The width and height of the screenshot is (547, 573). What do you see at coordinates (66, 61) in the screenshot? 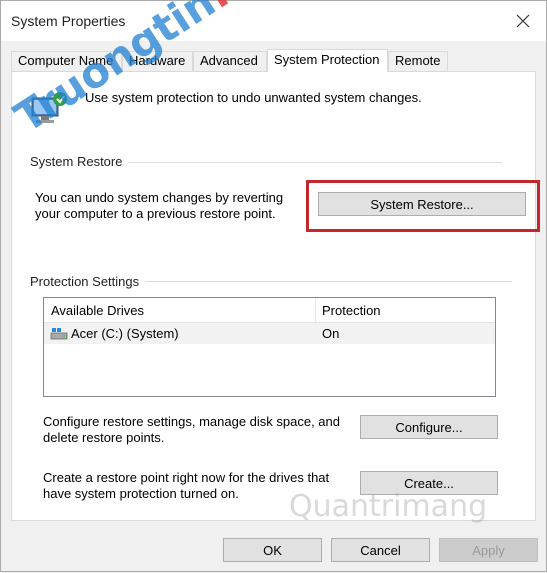
I see `tab-computer-name: Computer Name` at bounding box center [66, 61].